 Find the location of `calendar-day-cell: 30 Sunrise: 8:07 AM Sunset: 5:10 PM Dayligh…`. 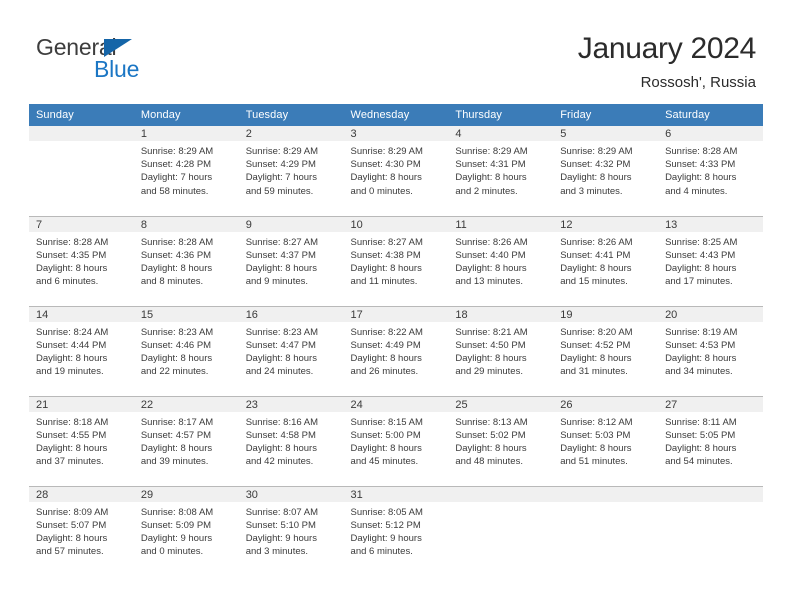

calendar-day-cell: 30 Sunrise: 8:07 AM Sunset: 5:10 PM Dayligh… is located at coordinates (291, 530).